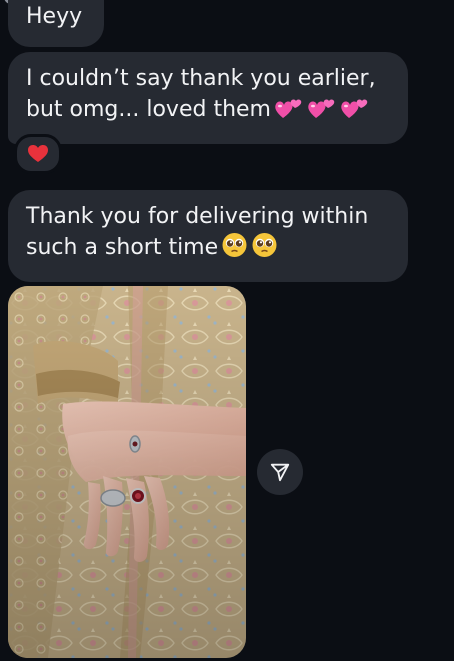 The height and width of the screenshot is (661, 454). I want to click on message-bubble: Heyy, so click(56, 23).